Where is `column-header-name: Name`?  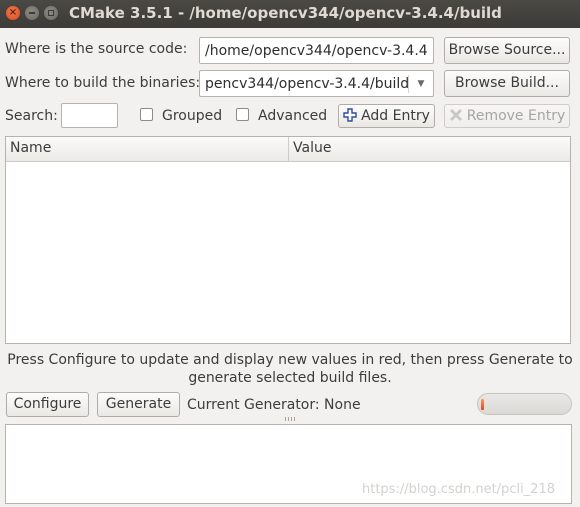 column-header-name: Name is located at coordinates (30, 148).